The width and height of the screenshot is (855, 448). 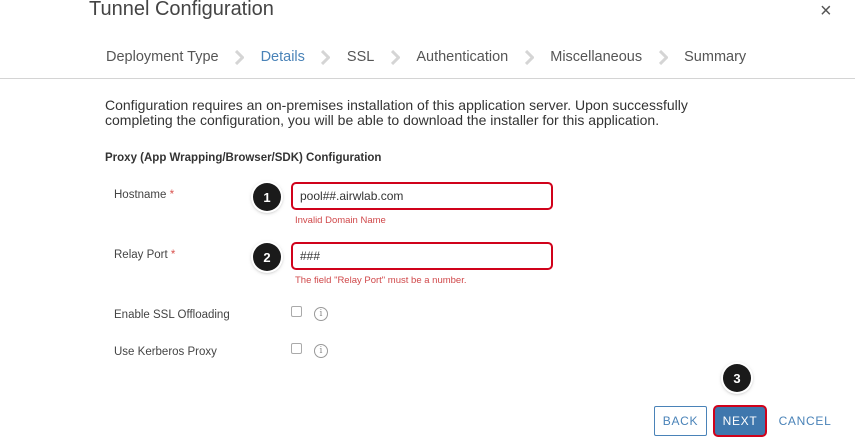 I want to click on relay-port-field, so click(x=422, y=256).